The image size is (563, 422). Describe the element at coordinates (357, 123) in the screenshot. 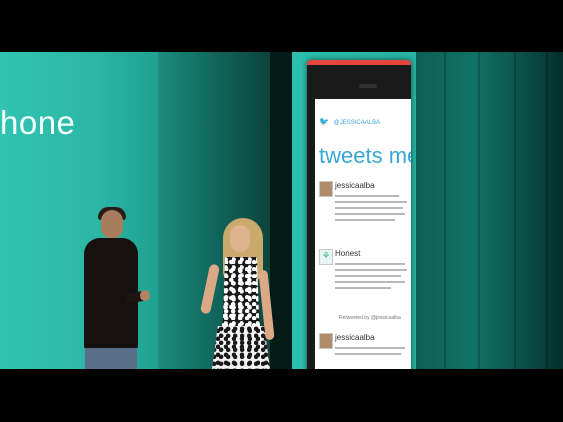

I see `twitter-handle: @JESSICAALBA` at that location.